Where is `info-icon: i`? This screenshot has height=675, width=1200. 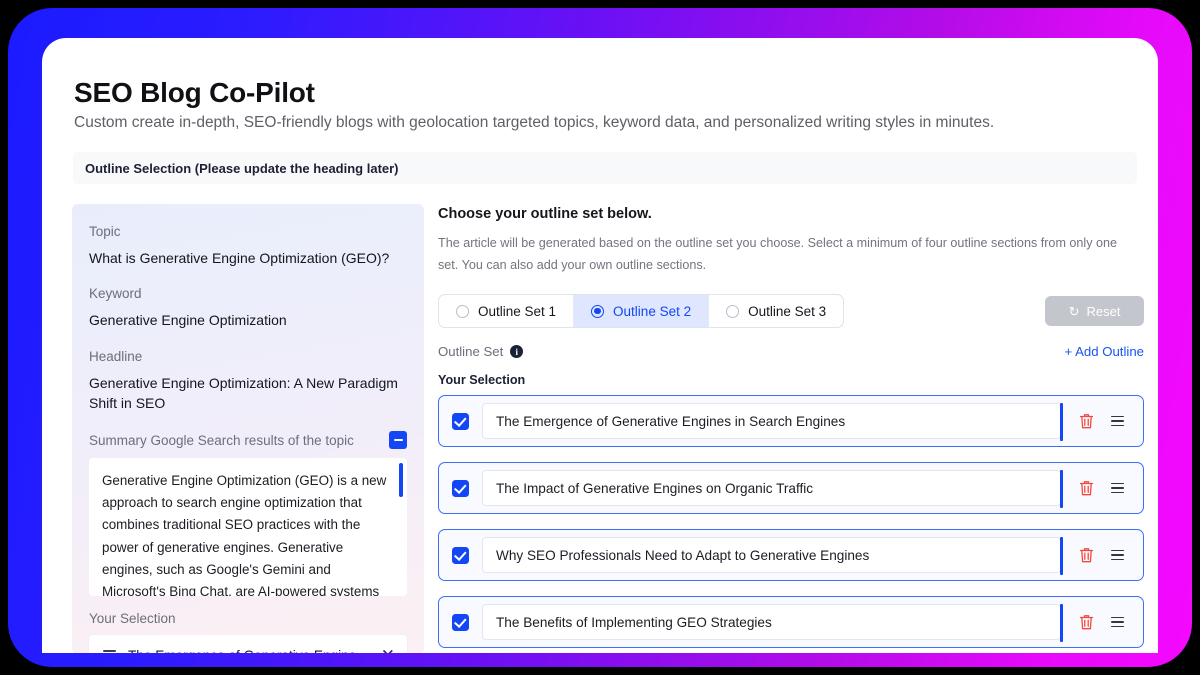
info-icon: i is located at coordinates (517, 352).